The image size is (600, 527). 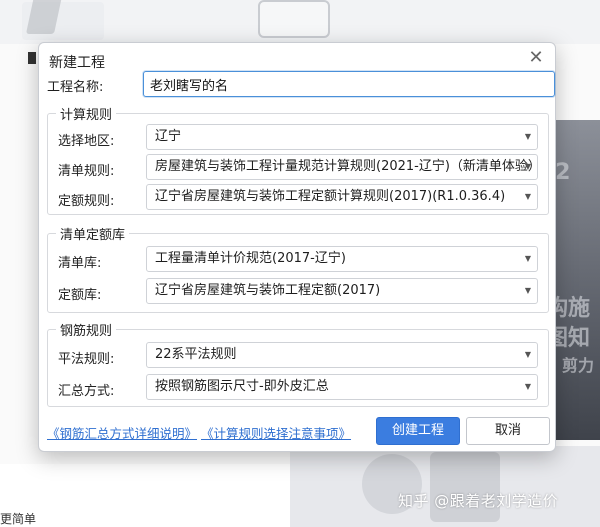 What do you see at coordinates (86, 201) in the screenshot?
I see `quota-rule-label: 定额规则:` at bounding box center [86, 201].